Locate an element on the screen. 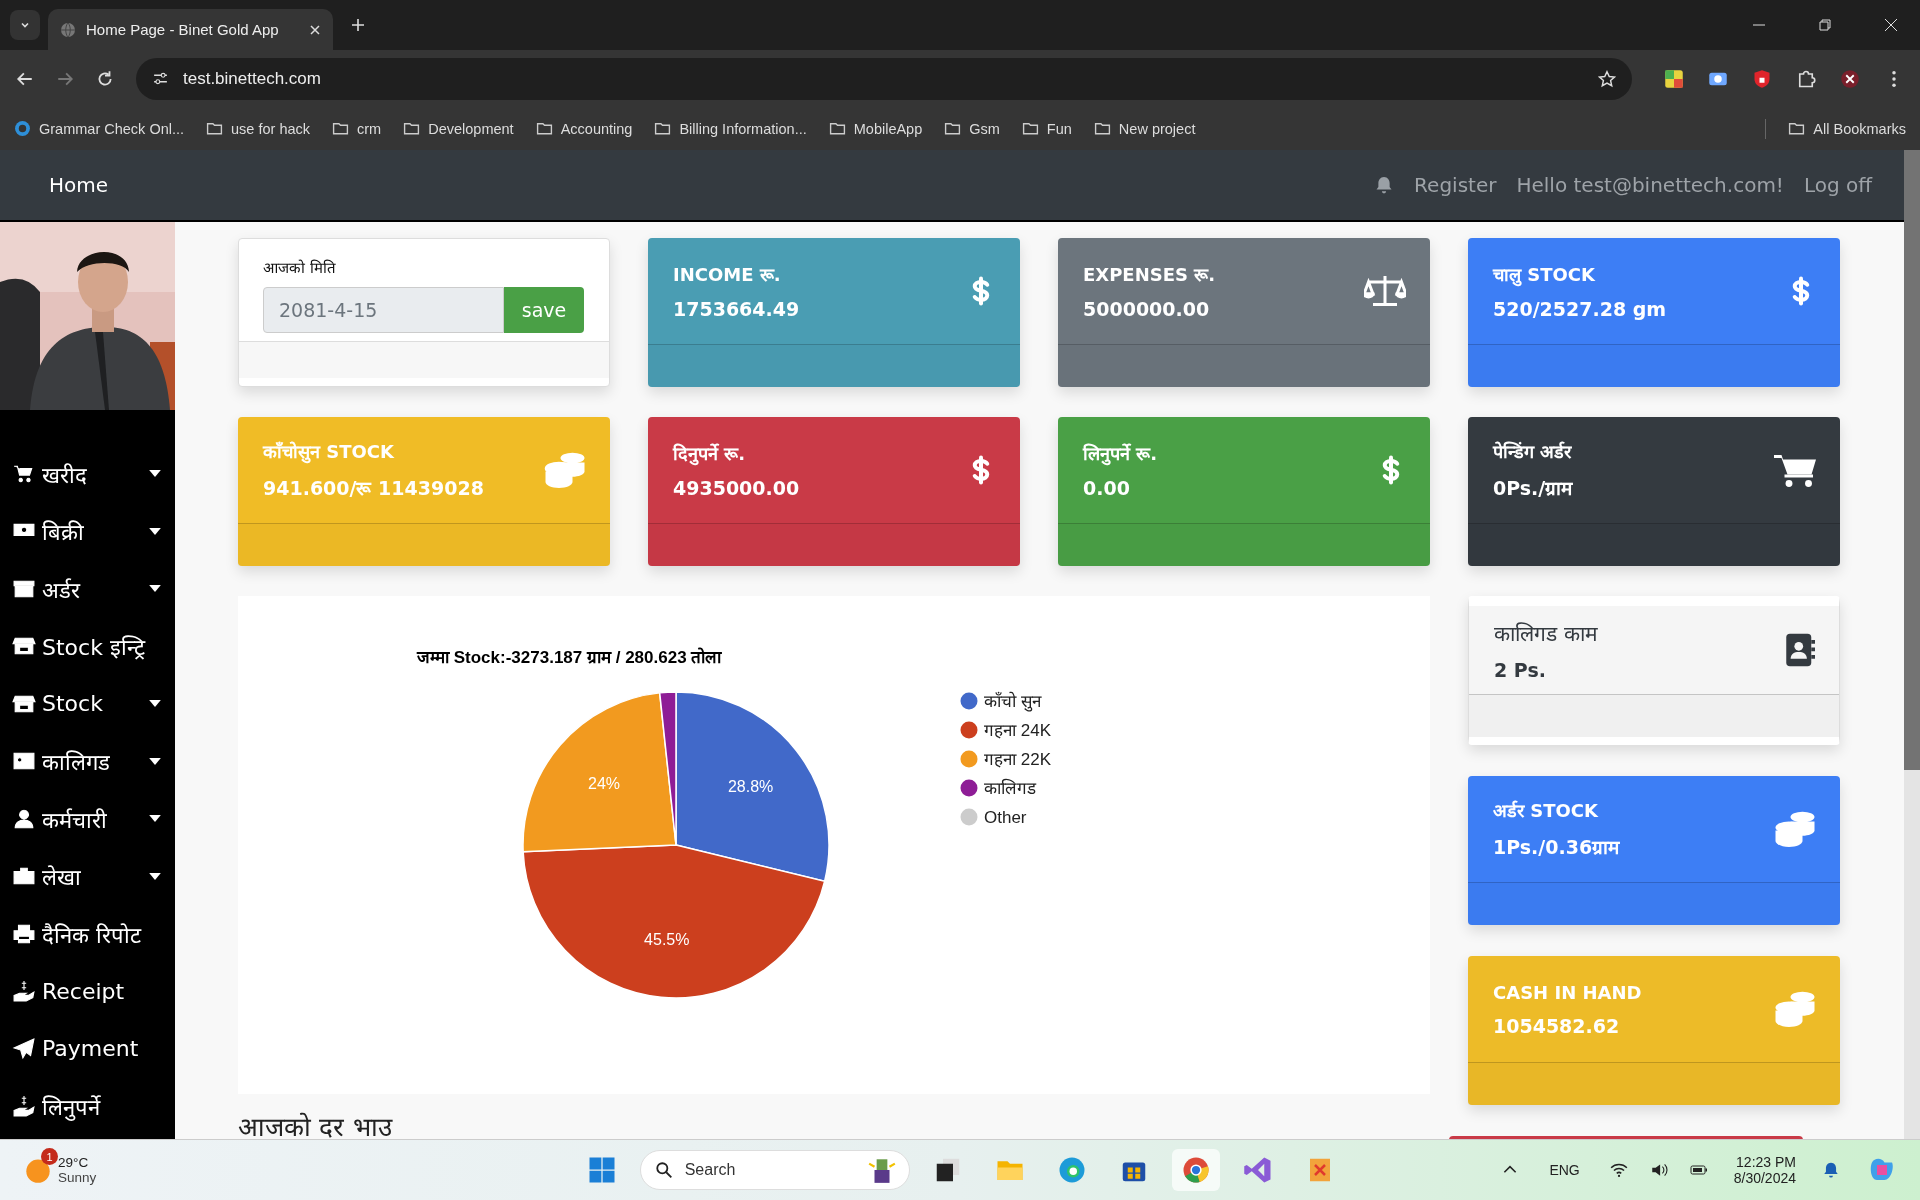 This screenshot has width=1920, height=1200. nav-link: Log off is located at coordinates (1837, 185).